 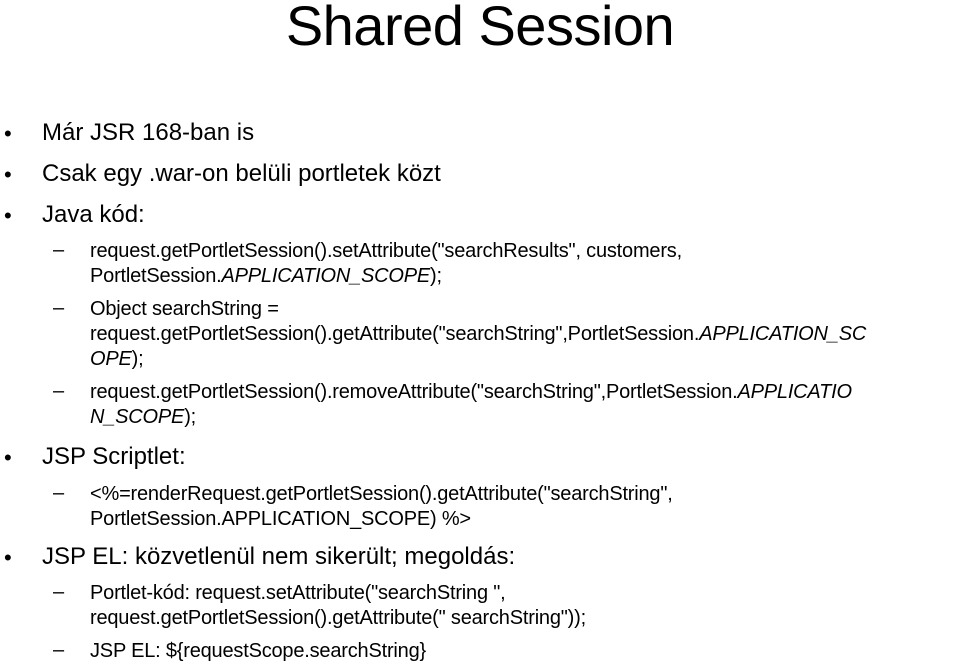 I want to click on code-constant: OPE, so click(x=111, y=359).